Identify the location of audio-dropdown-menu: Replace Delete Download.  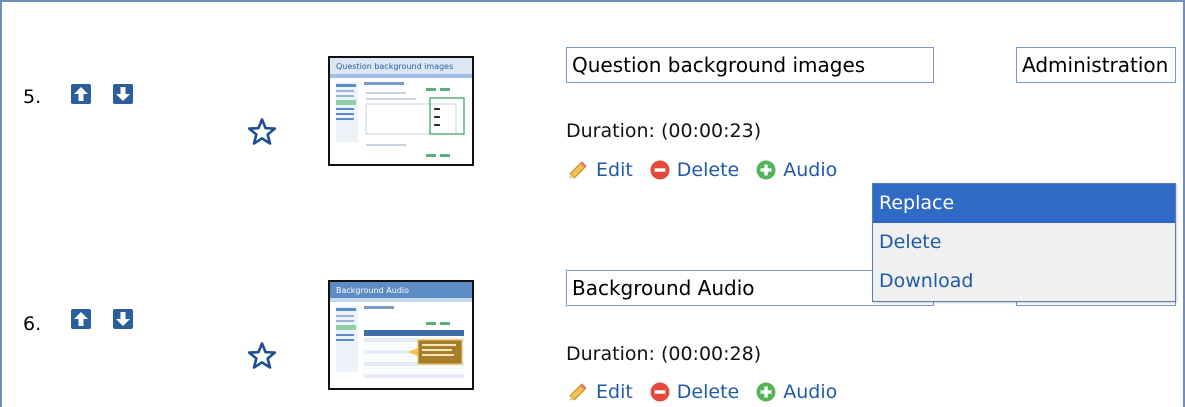
(1024, 242).